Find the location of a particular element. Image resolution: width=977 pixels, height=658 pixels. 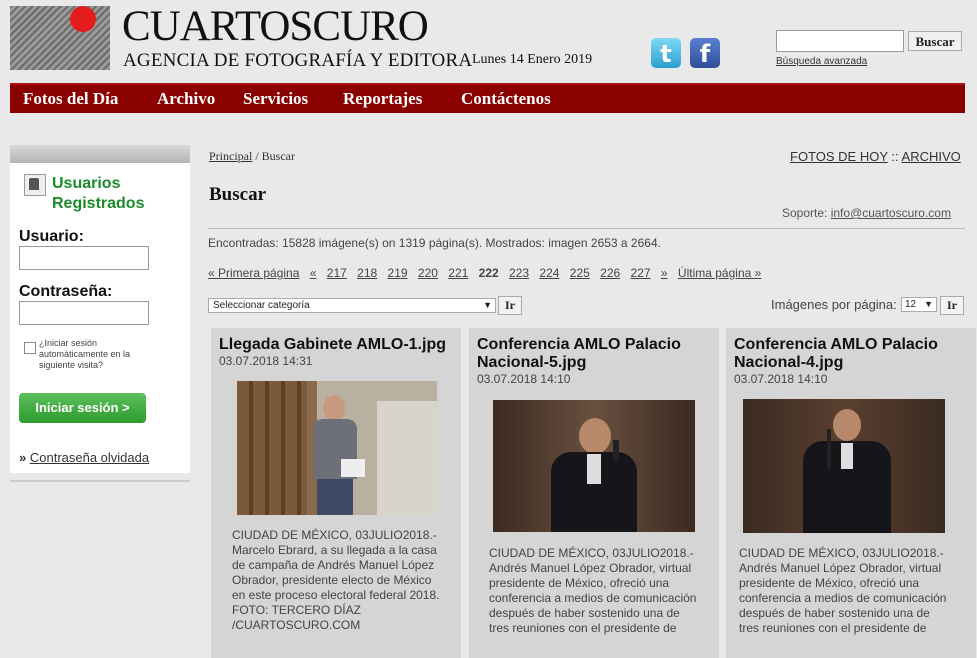

nav-item-servicios: Servicios is located at coordinates (275, 99).